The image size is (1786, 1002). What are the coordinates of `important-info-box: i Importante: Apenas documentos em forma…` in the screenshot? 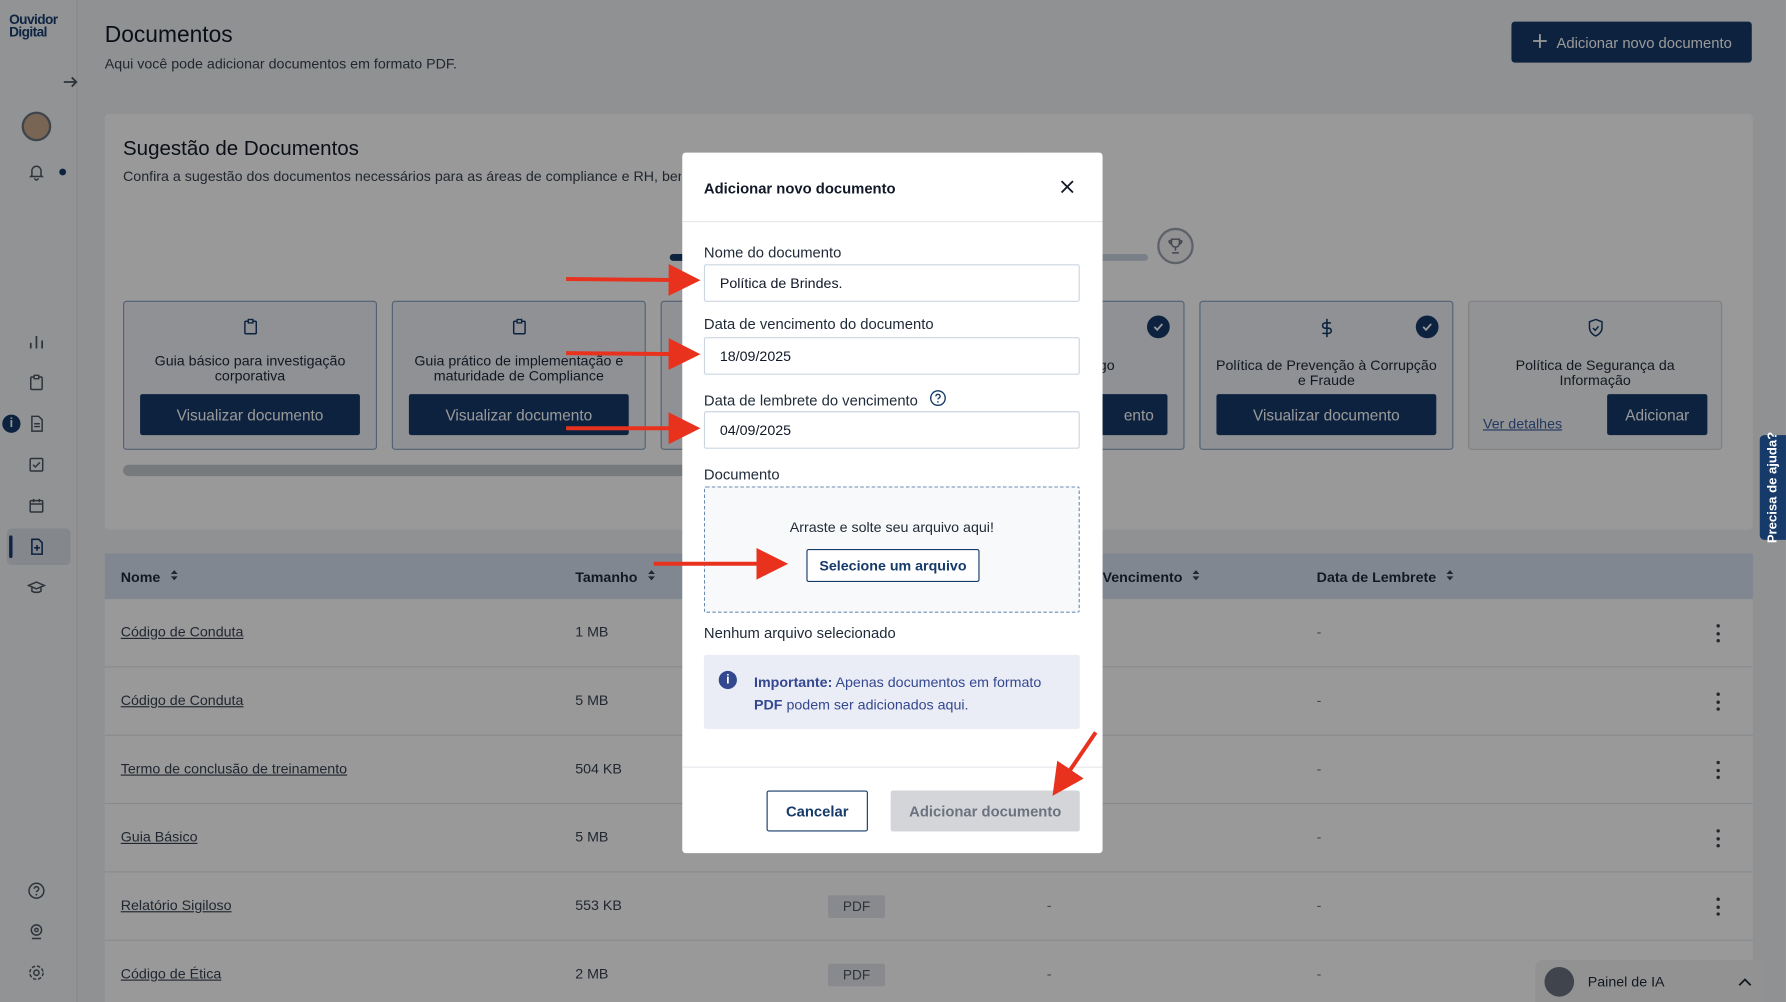 It's located at (891, 691).